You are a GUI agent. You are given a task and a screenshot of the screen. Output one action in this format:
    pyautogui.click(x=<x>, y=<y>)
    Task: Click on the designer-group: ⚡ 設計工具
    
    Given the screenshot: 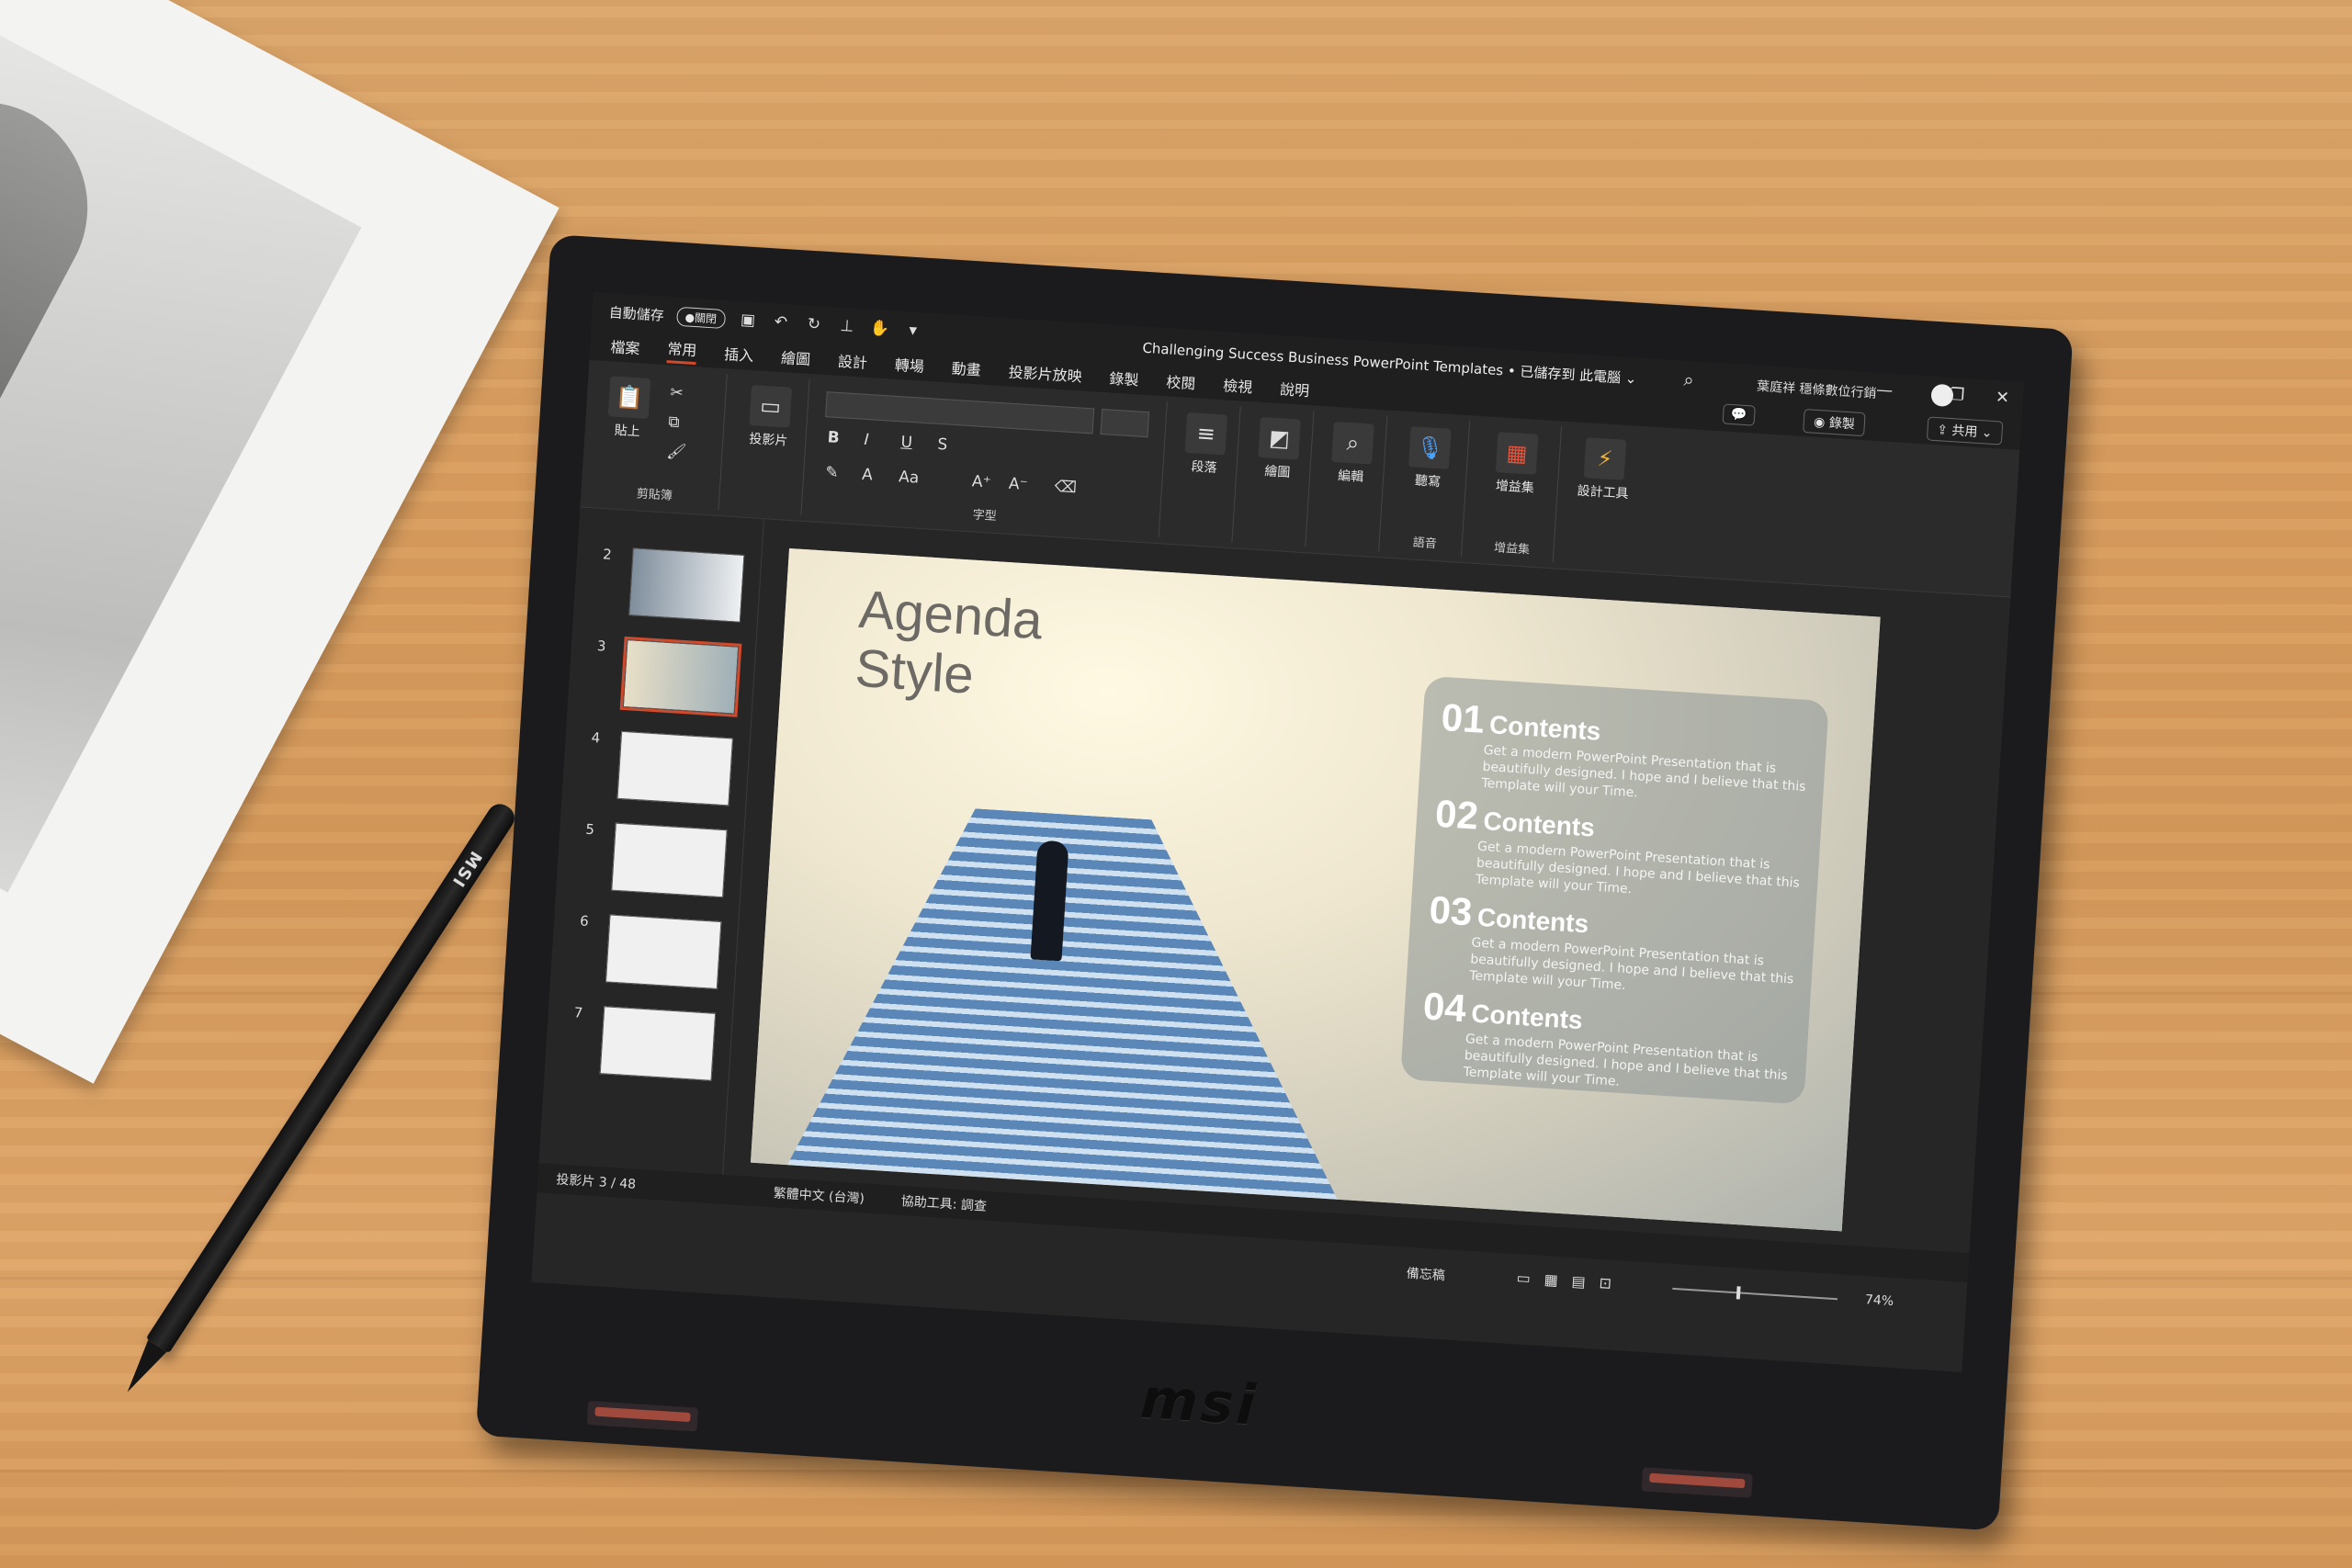 What is the action you would take?
    pyautogui.click(x=1603, y=498)
    